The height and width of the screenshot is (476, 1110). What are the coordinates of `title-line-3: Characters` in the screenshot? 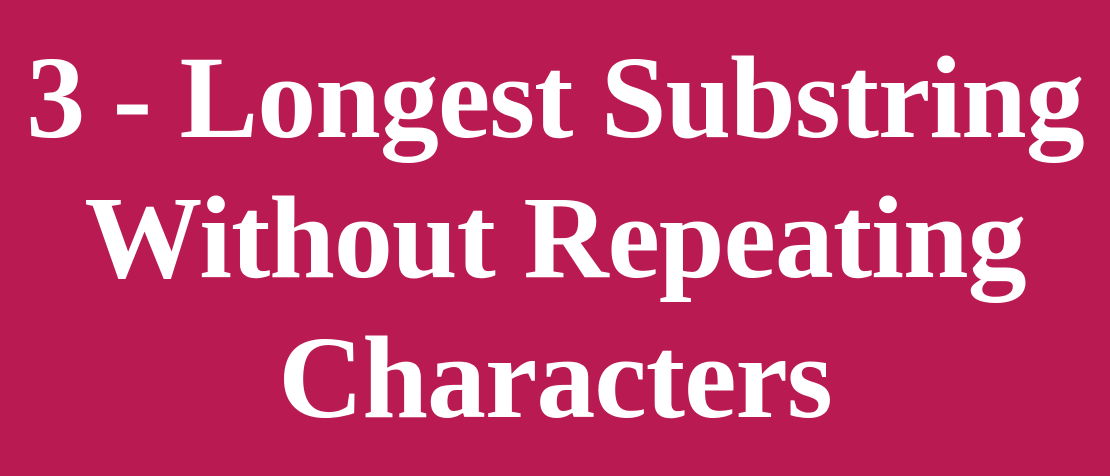 It's located at (555, 377).